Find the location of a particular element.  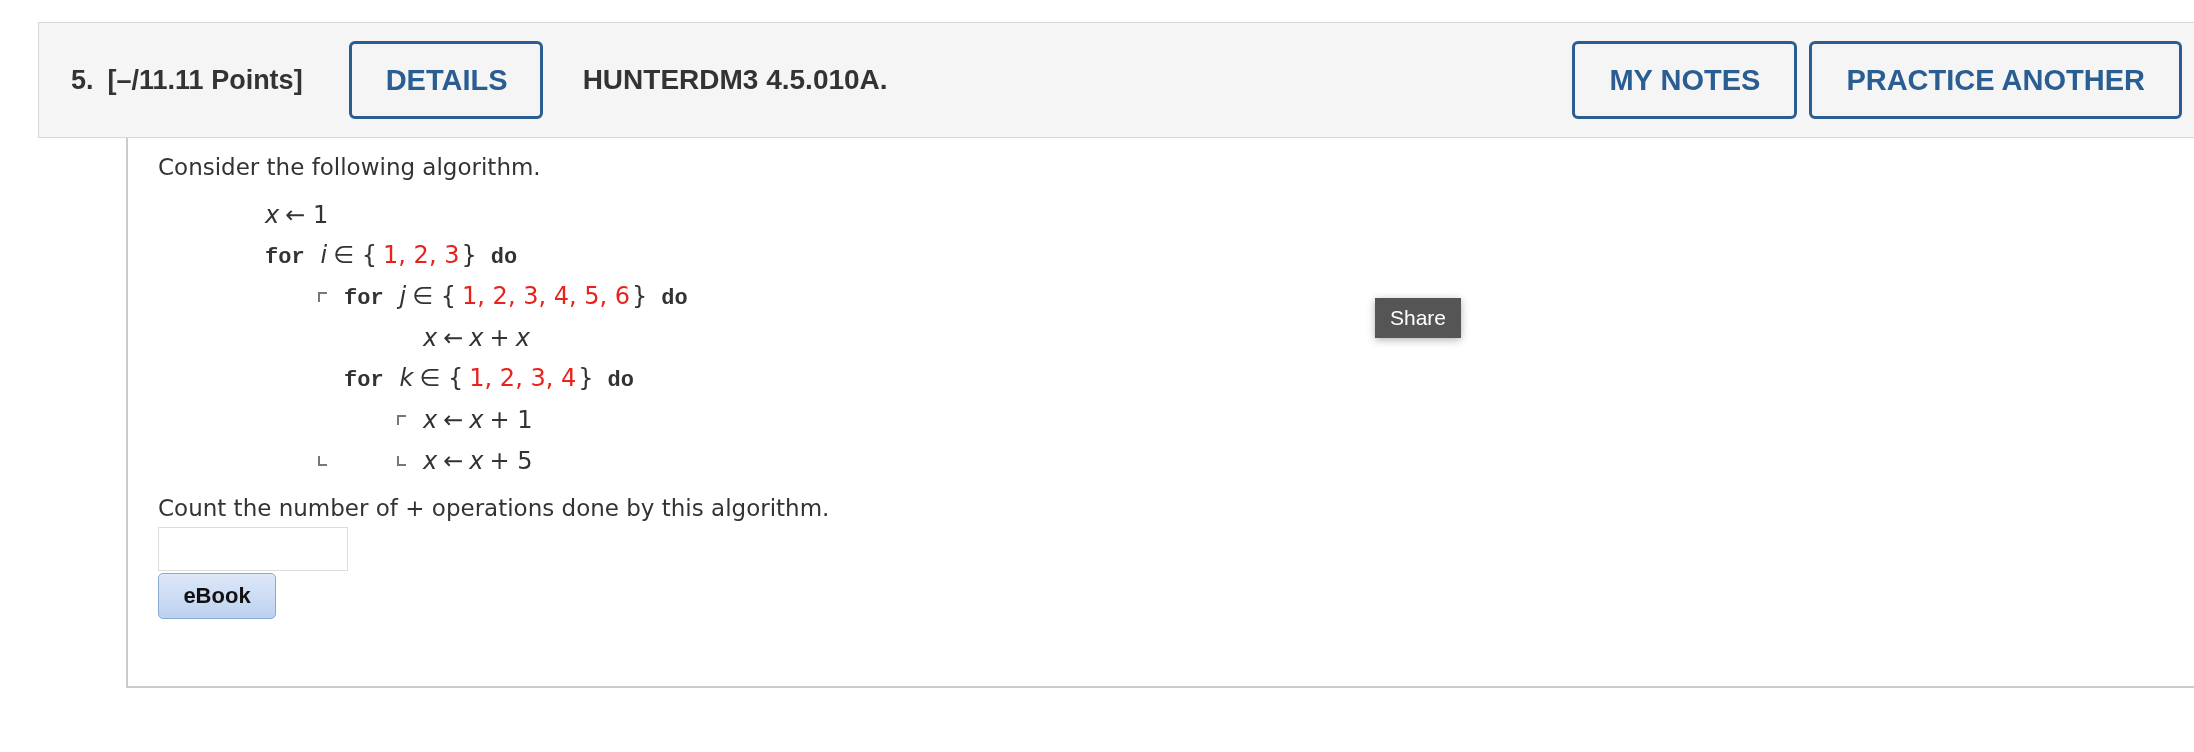

points-label: [–/11.11 Points] is located at coordinates (205, 80).